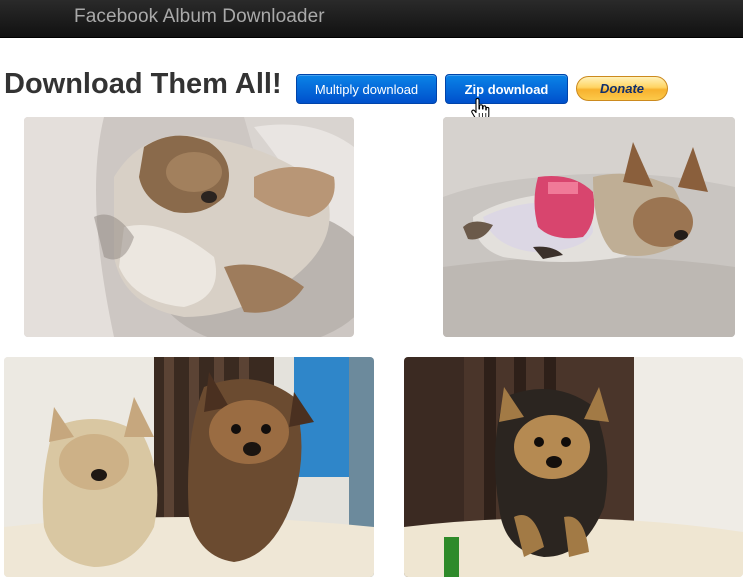 This screenshot has height=587, width=743. Describe the element at coordinates (506, 89) in the screenshot. I see `zip-download-button: Zip download` at that location.